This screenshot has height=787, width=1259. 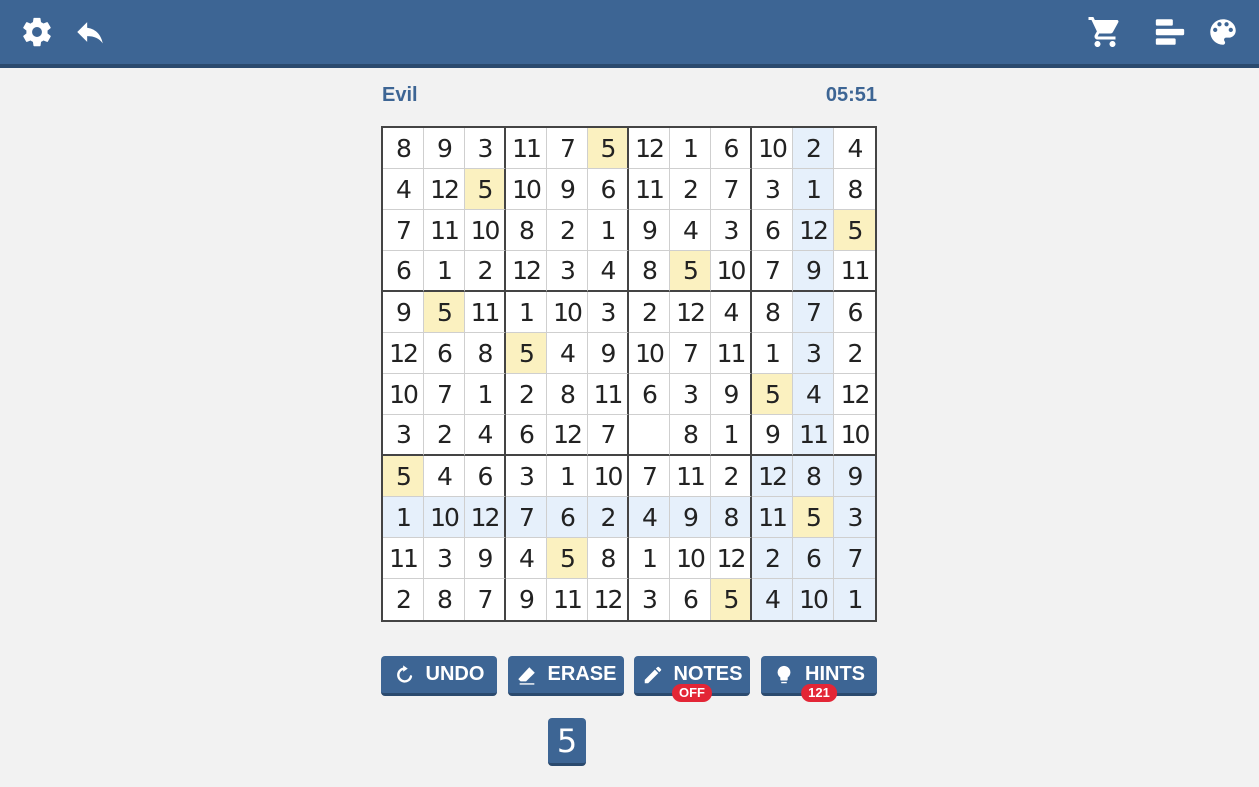 What do you see at coordinates (90, 32) in the screenshot?
I see `undo-arrow-icon` at bounding box center [90, 32].